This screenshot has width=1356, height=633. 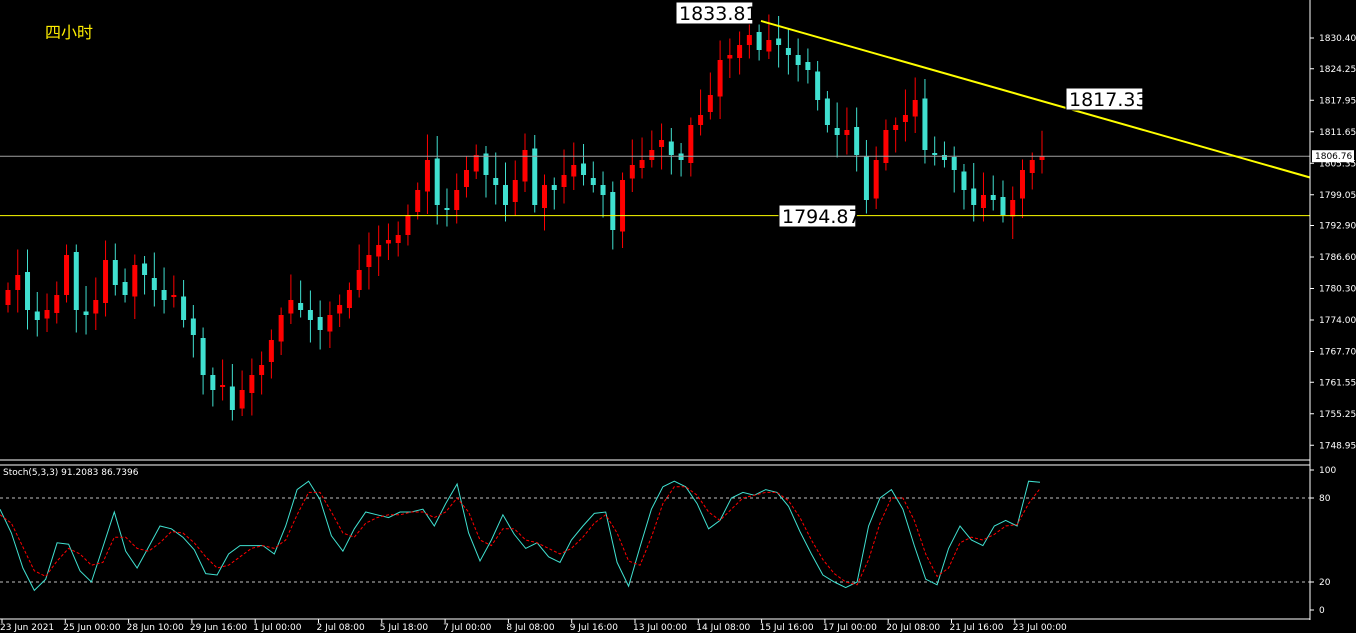 What do you see at coordinates (1040, 628) in the screenshot?
I see `time-tick-label: 23 Jul 00:00` at bounding box center [1040, 628].